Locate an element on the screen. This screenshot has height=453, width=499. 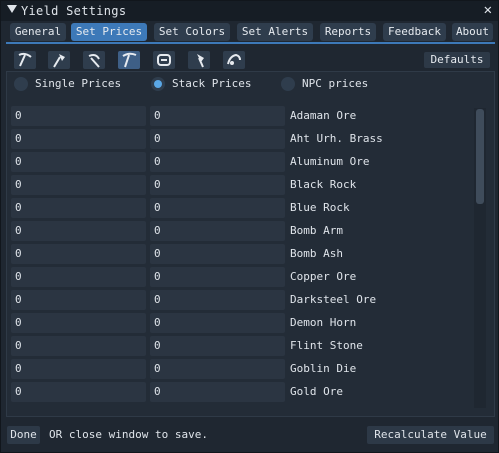
collapse-arrow-icon is located at coordinates (12, 9).